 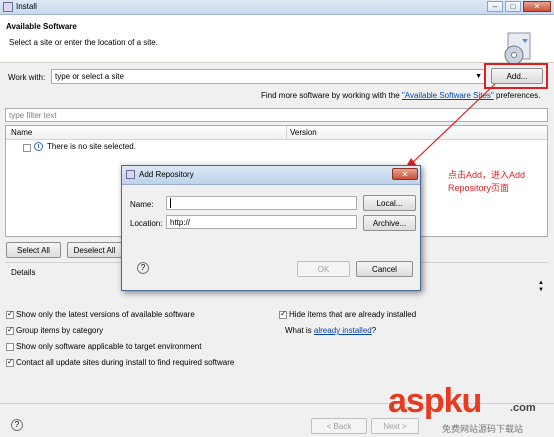 I want to click on work-with-label: Work with:, so click(x=27, y=77).